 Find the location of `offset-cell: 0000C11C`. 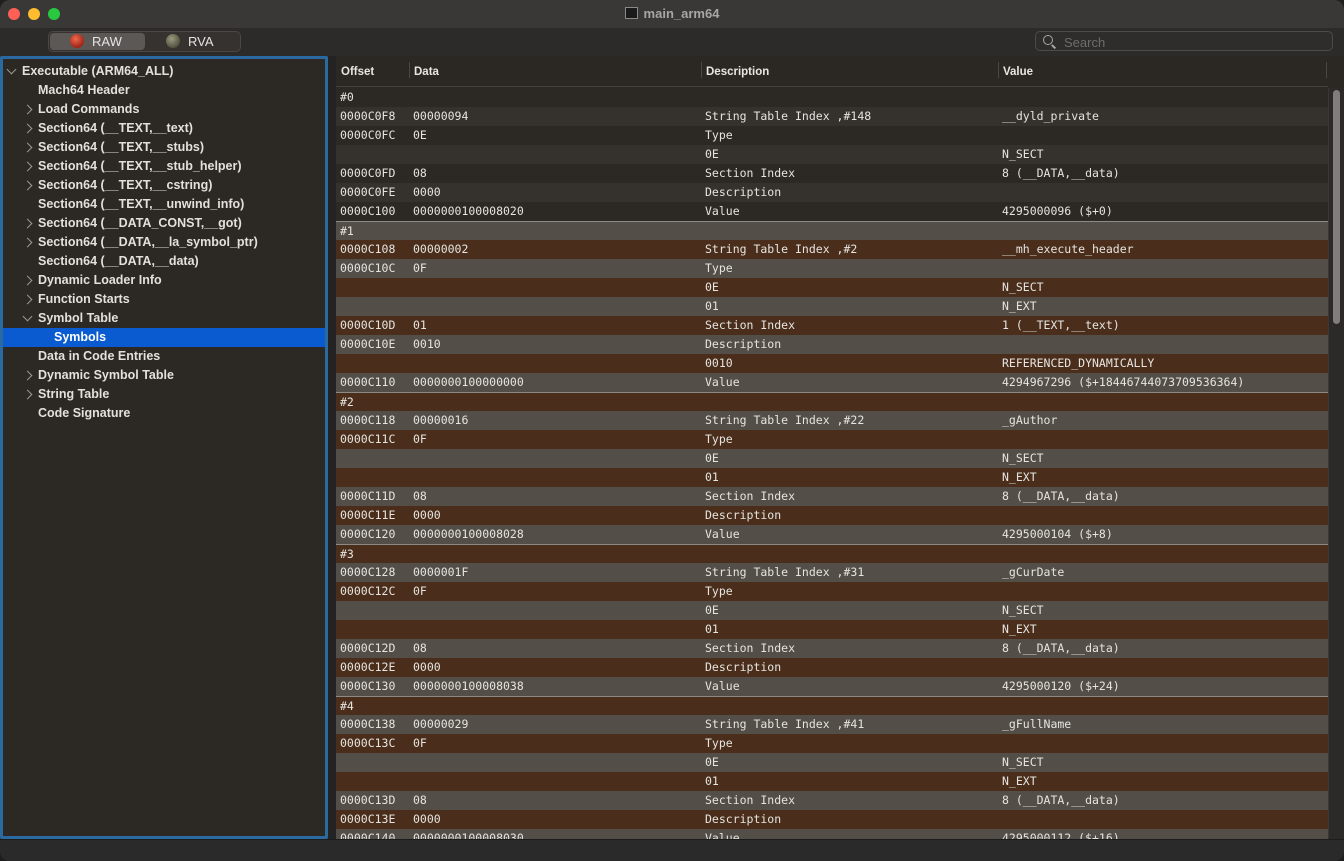

offset-cell: 0000C11C is located at coordinates (368, 439).